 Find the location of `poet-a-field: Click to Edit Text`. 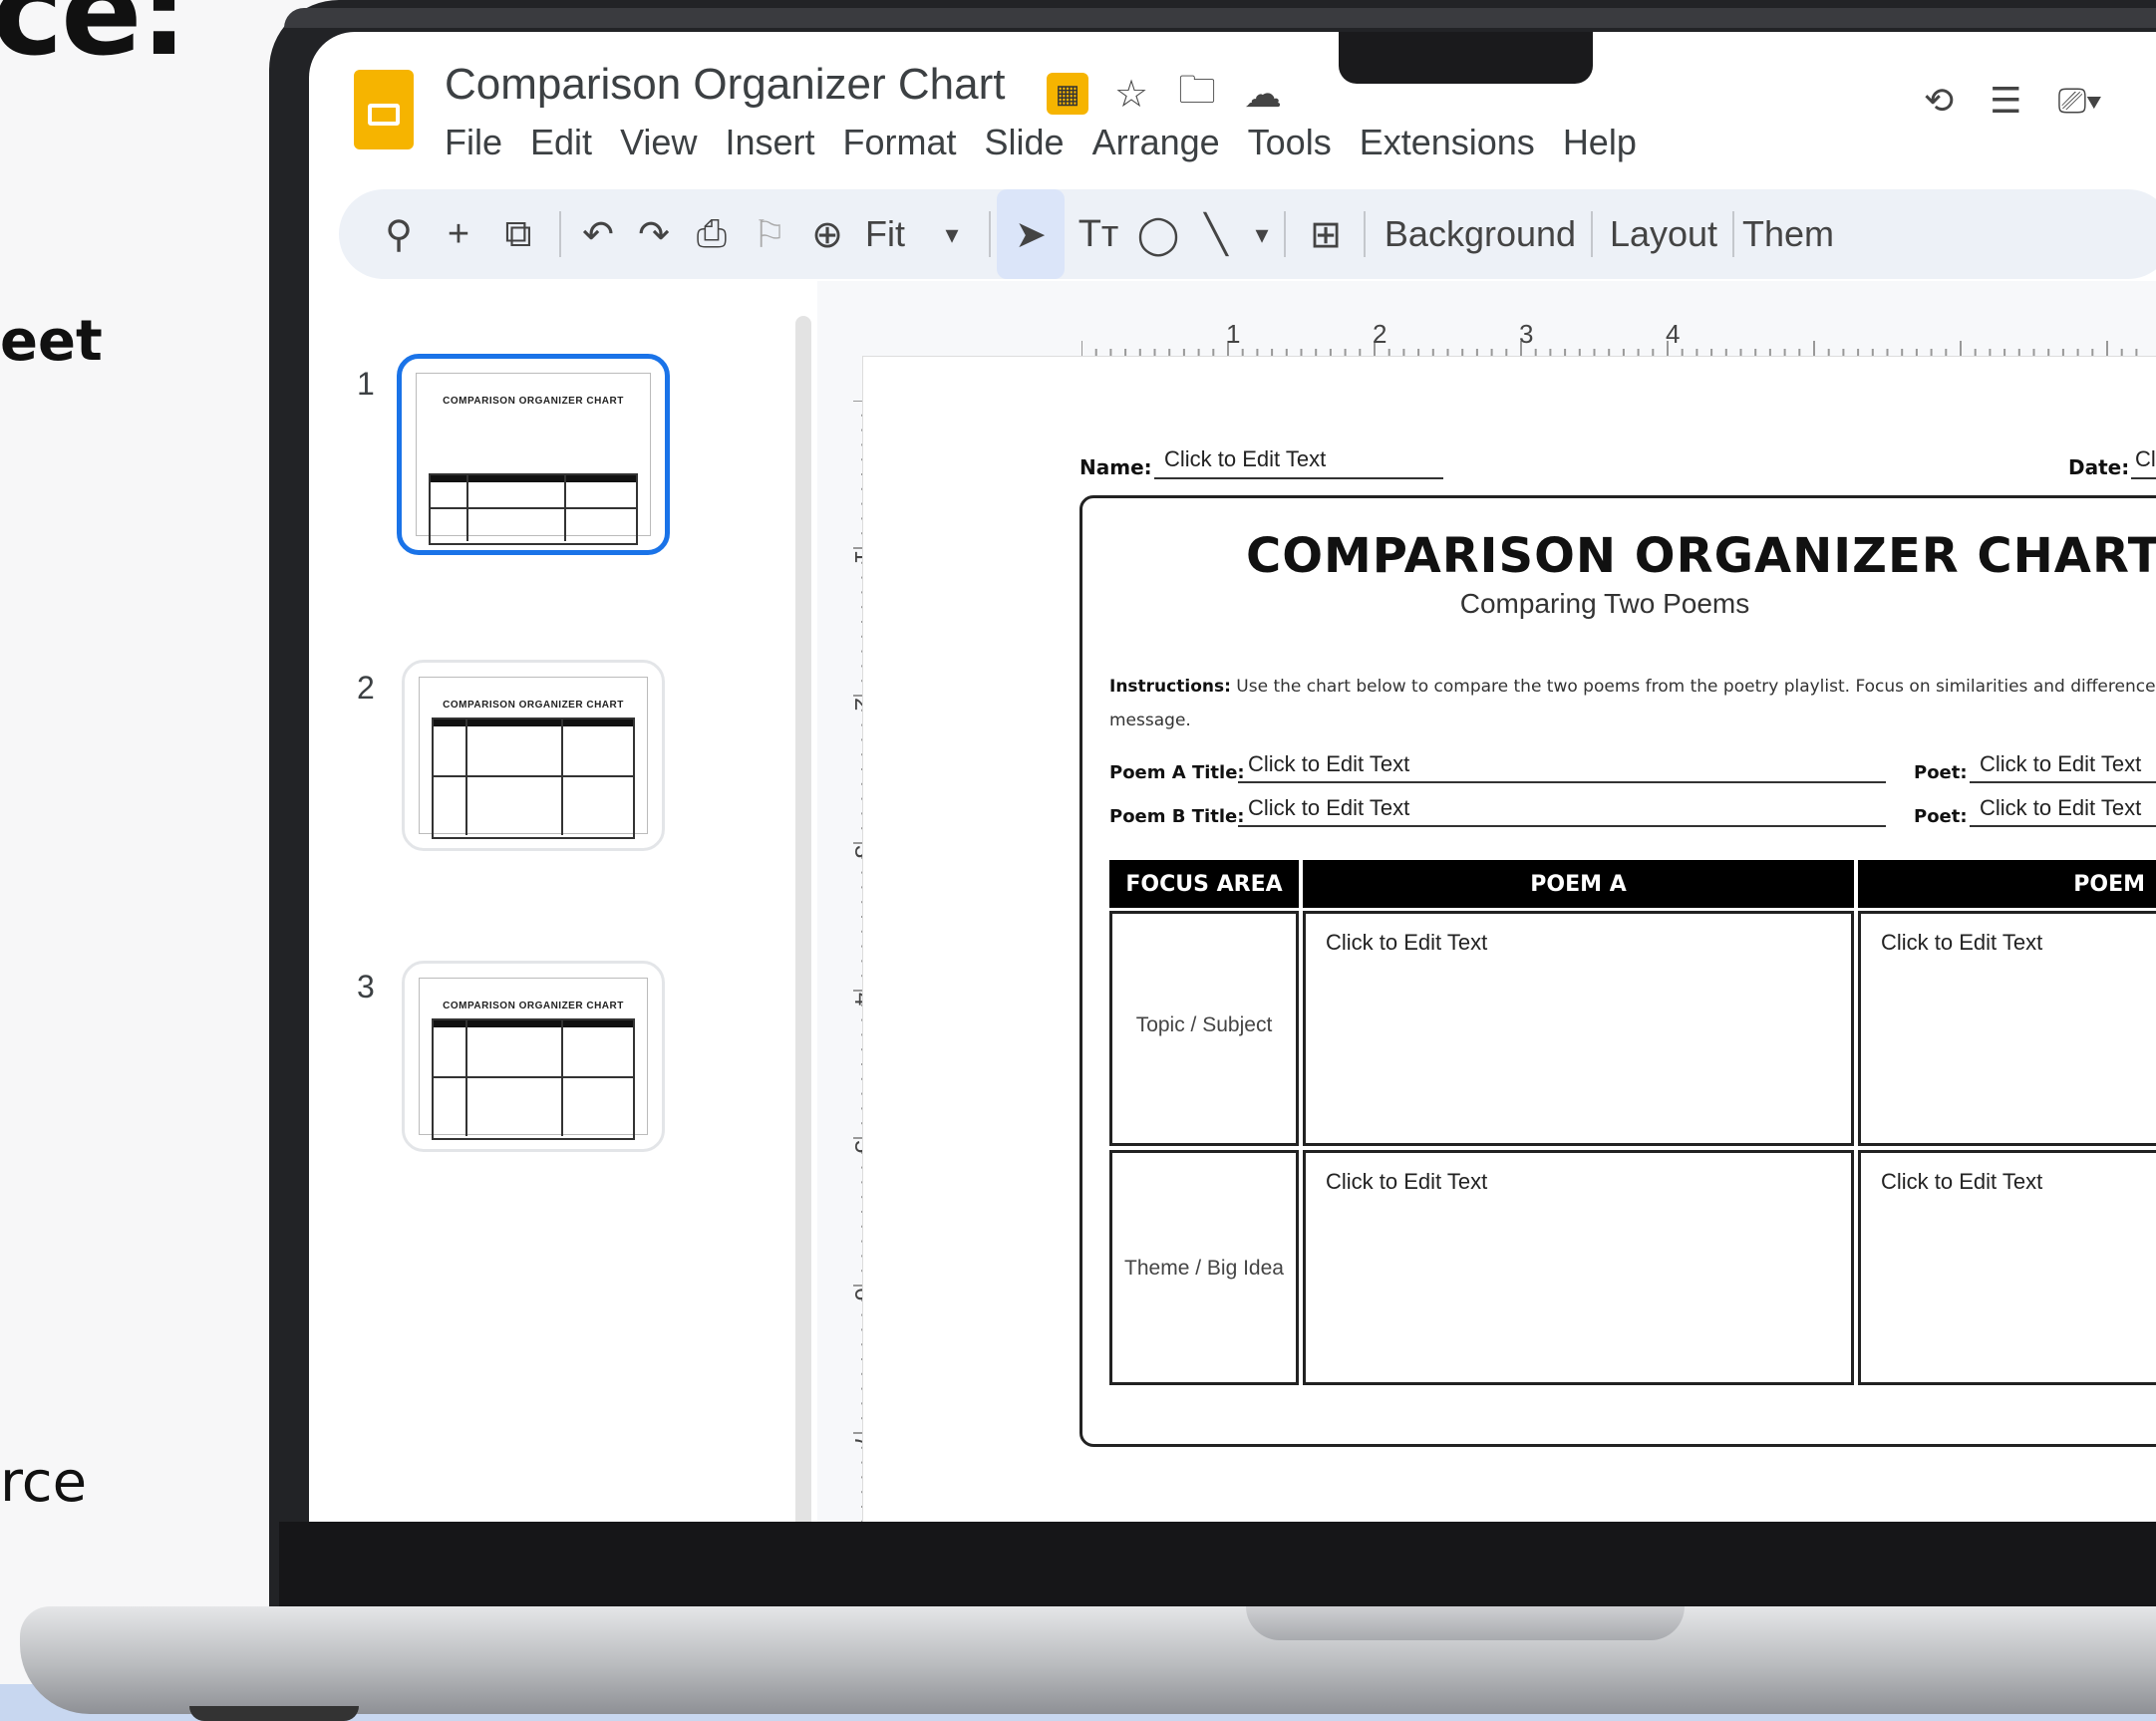

poet-a-field: Click to Edit Text is located at coordinates (2060, 764).